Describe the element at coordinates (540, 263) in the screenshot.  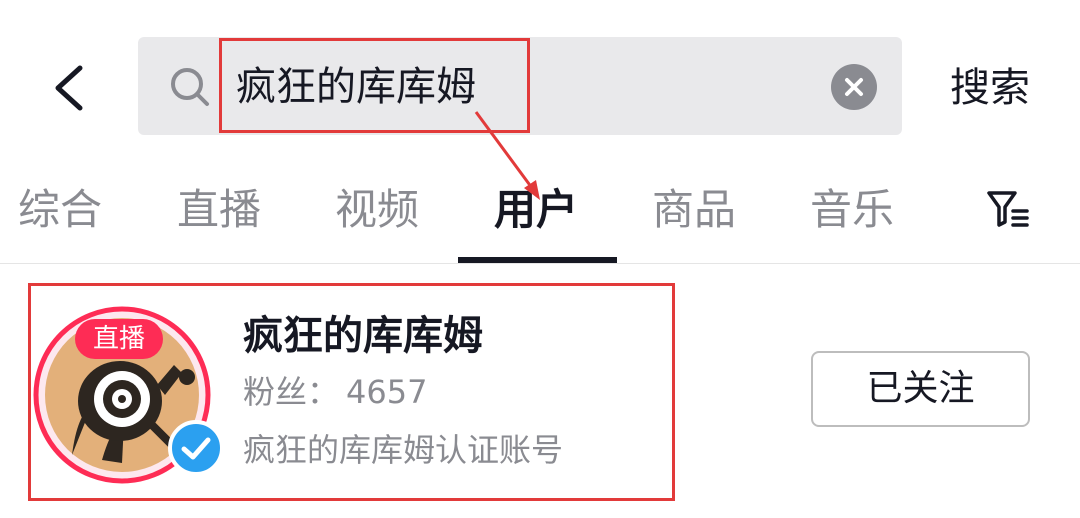
I see `tab-divider` at that location.